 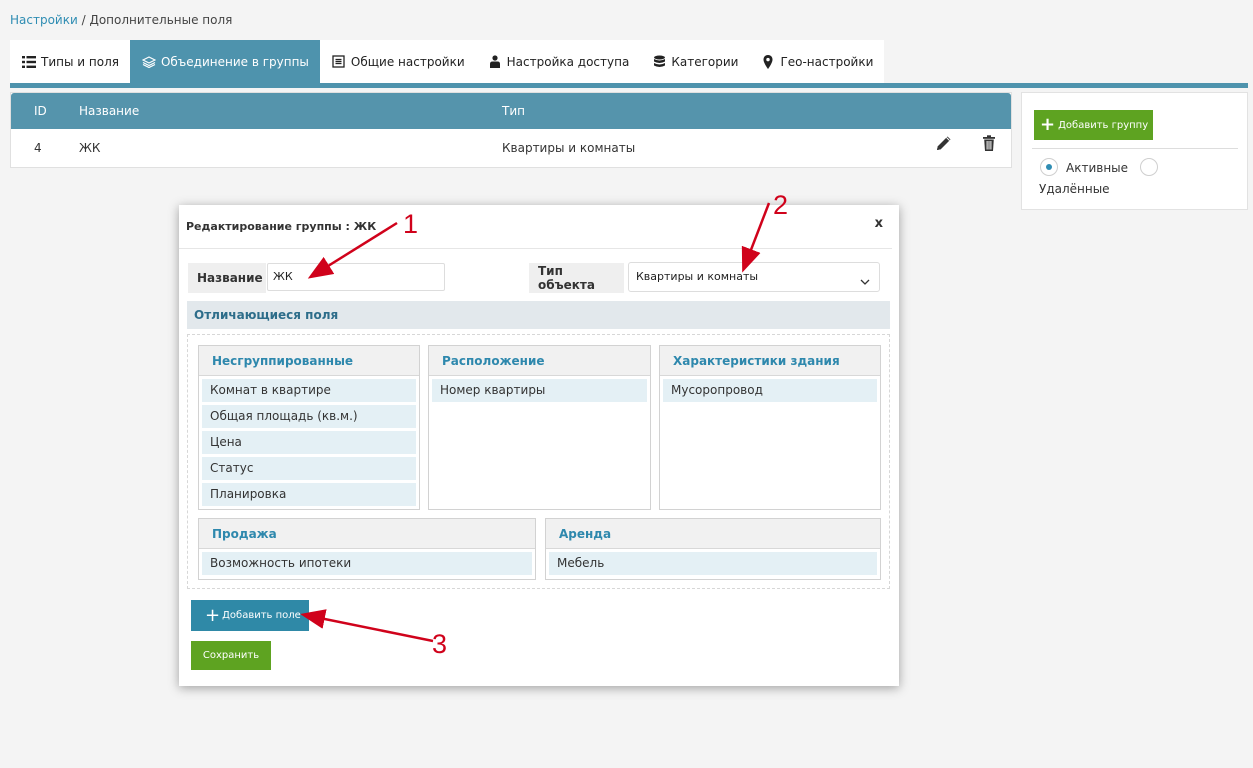 What do you see at coordinates (356, 277) in the screenshot?
I see `name-input: ЖК` at bounding box center [356, 277].